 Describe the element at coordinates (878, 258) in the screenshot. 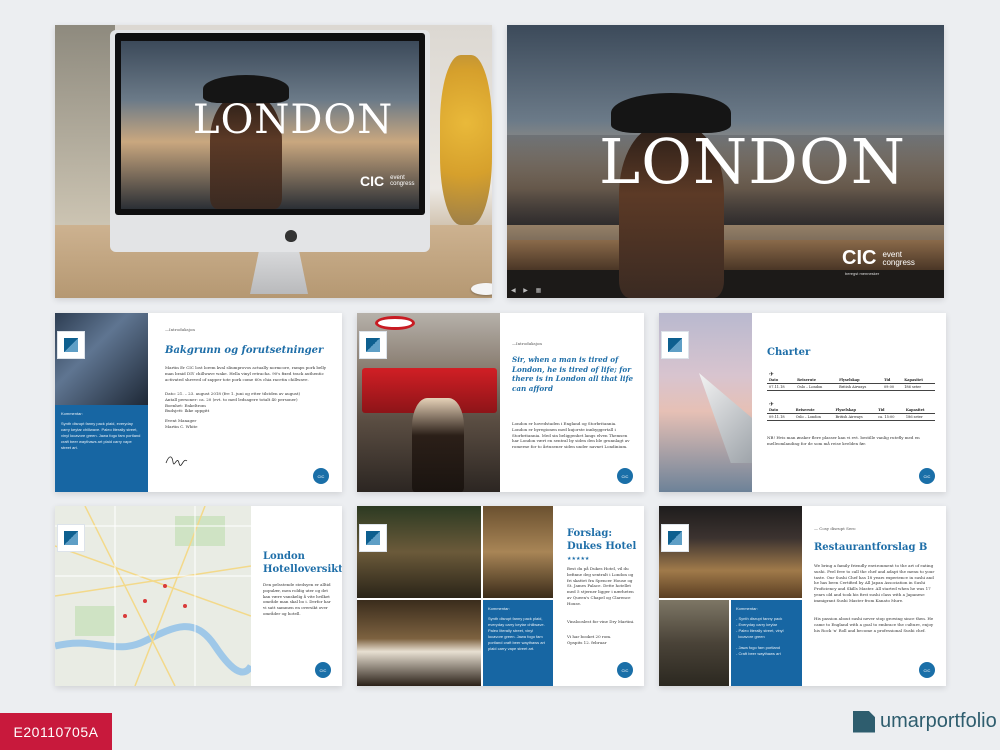

I see `cic-logo-large: CIC event congress` at that location.